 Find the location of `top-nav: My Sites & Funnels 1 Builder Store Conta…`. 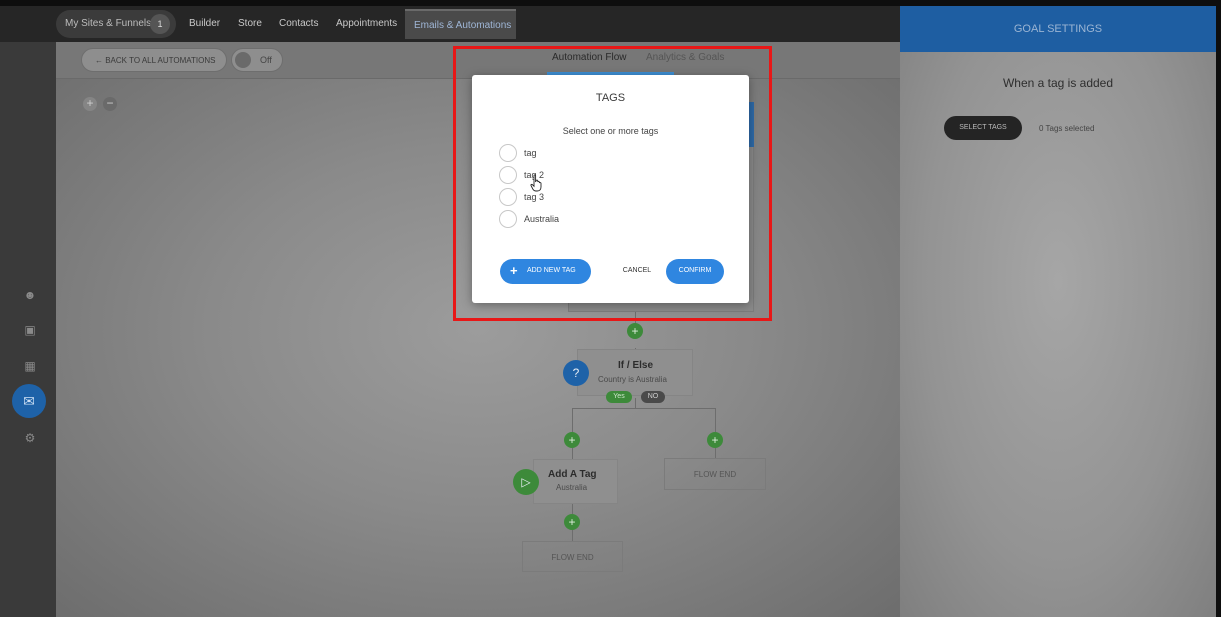

top-nav: My Sites & Funnels 1 Builder Store Conta… is located at coordinates (450, 24).